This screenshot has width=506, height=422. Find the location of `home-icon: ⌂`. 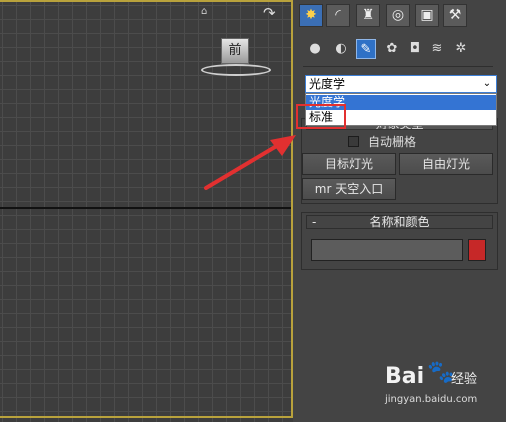

home-icon: ⌂ is located at coordinates (207, 12).